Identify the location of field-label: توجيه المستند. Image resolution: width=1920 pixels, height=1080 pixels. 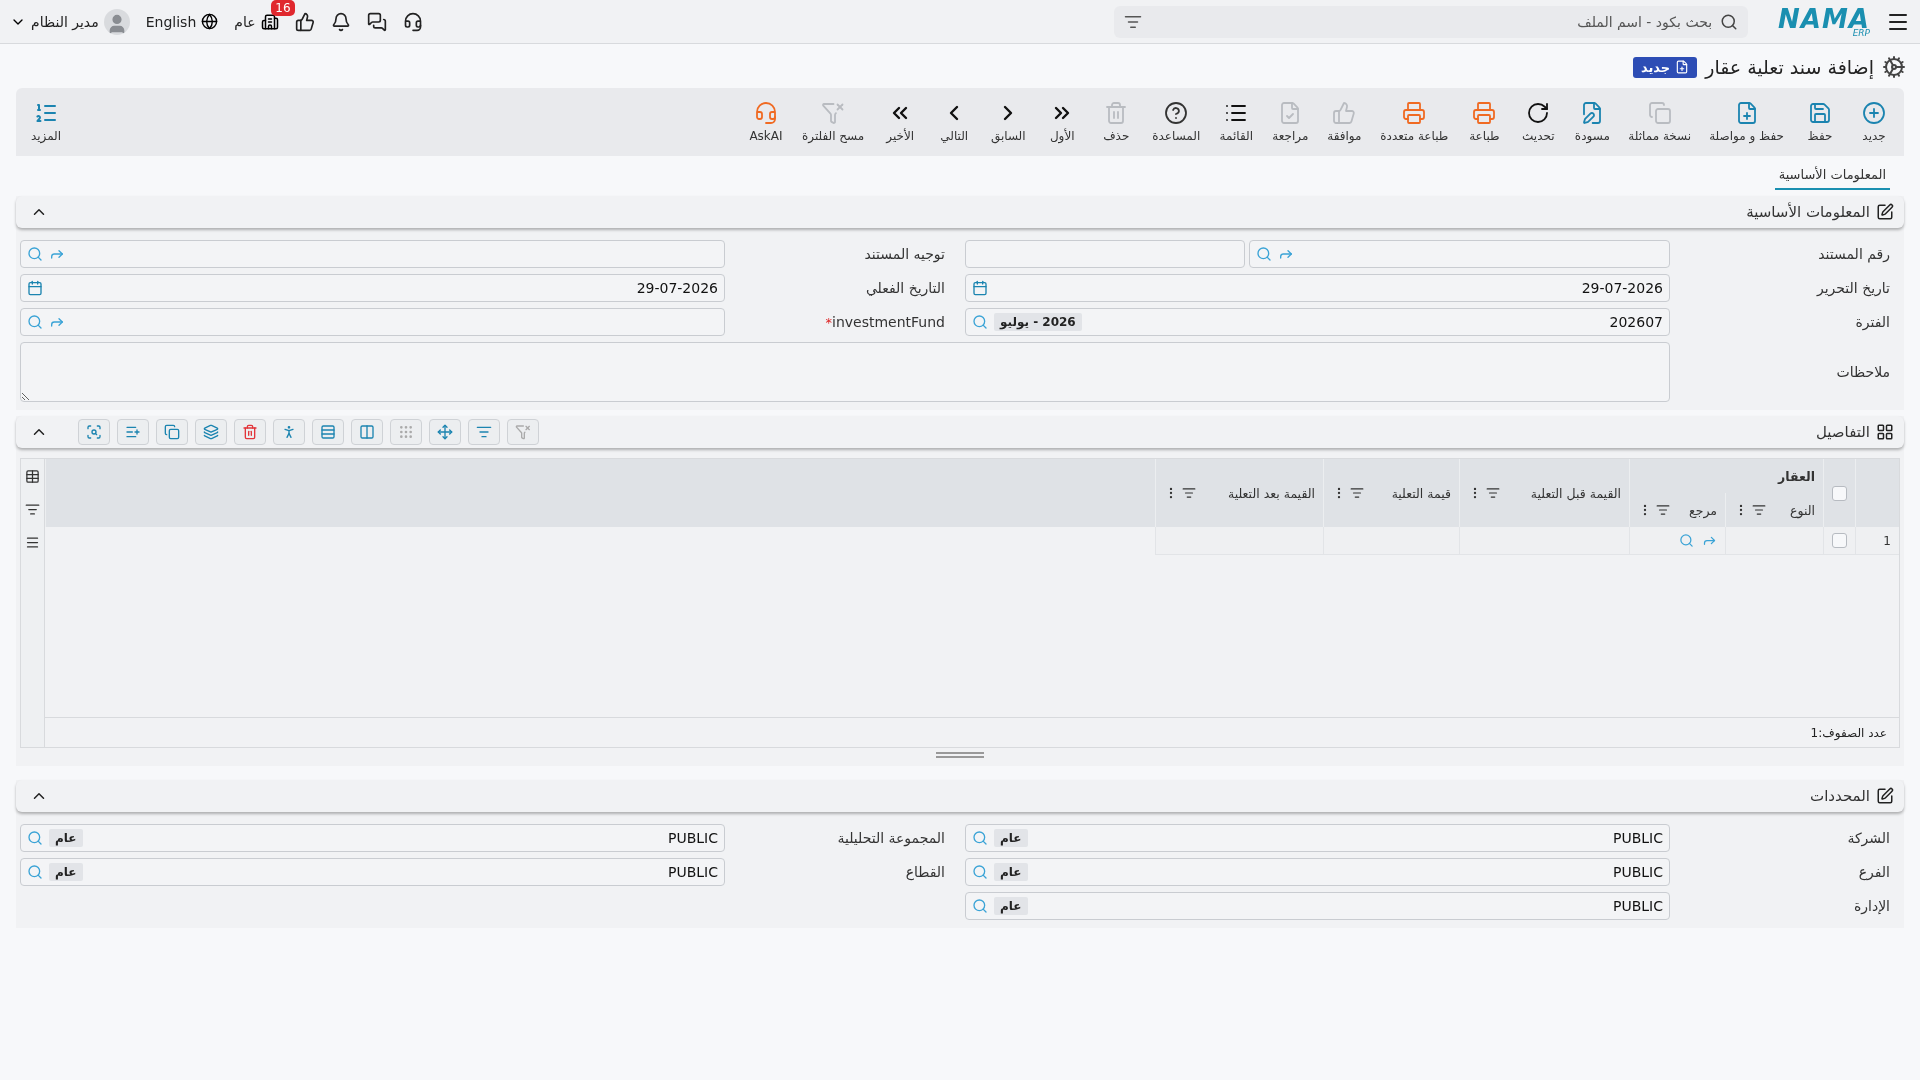
(905, 254).